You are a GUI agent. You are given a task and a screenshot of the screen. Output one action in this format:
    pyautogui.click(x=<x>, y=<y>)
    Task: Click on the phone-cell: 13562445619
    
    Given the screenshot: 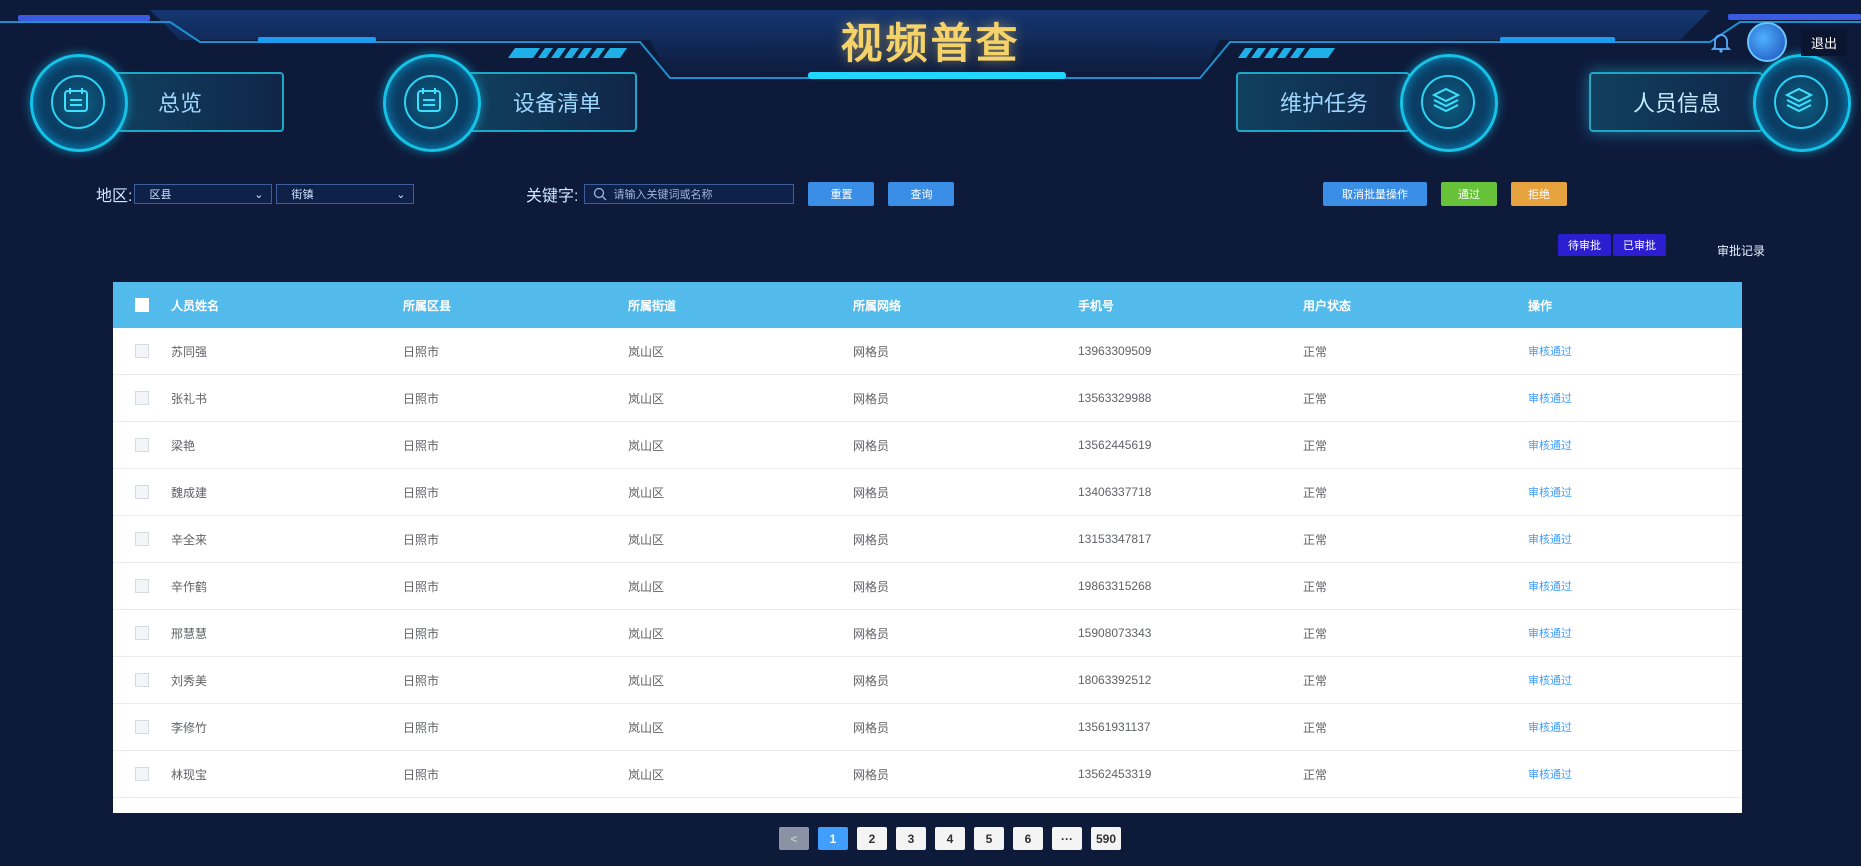 What is the action you would take?
    pyautogui.click(x=1115, y=445)
    